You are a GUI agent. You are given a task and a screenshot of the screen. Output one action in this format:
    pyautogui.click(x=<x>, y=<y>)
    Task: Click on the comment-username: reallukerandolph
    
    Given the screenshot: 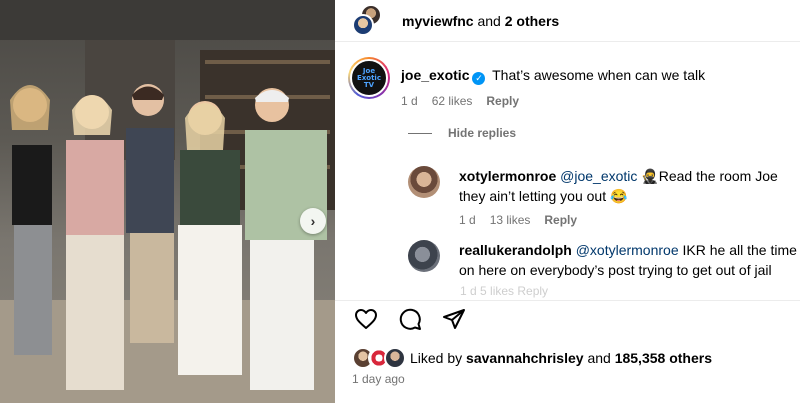 What is the action you would take?
    pyautogui.click(x=515, y=250)
    